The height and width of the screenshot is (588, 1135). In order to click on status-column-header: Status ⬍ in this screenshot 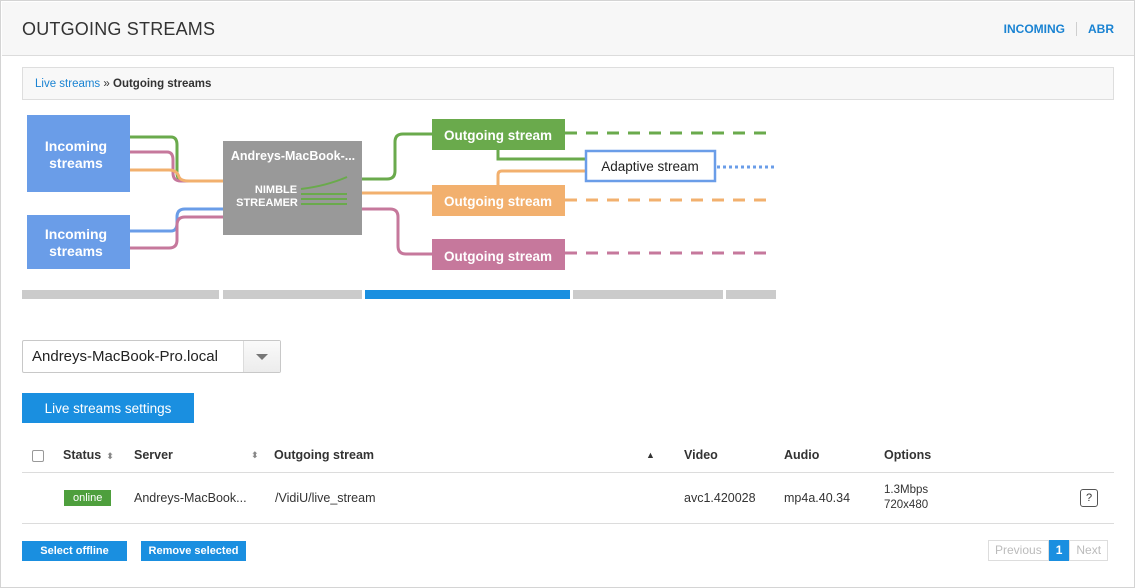, I will do `click(88, 455)`.